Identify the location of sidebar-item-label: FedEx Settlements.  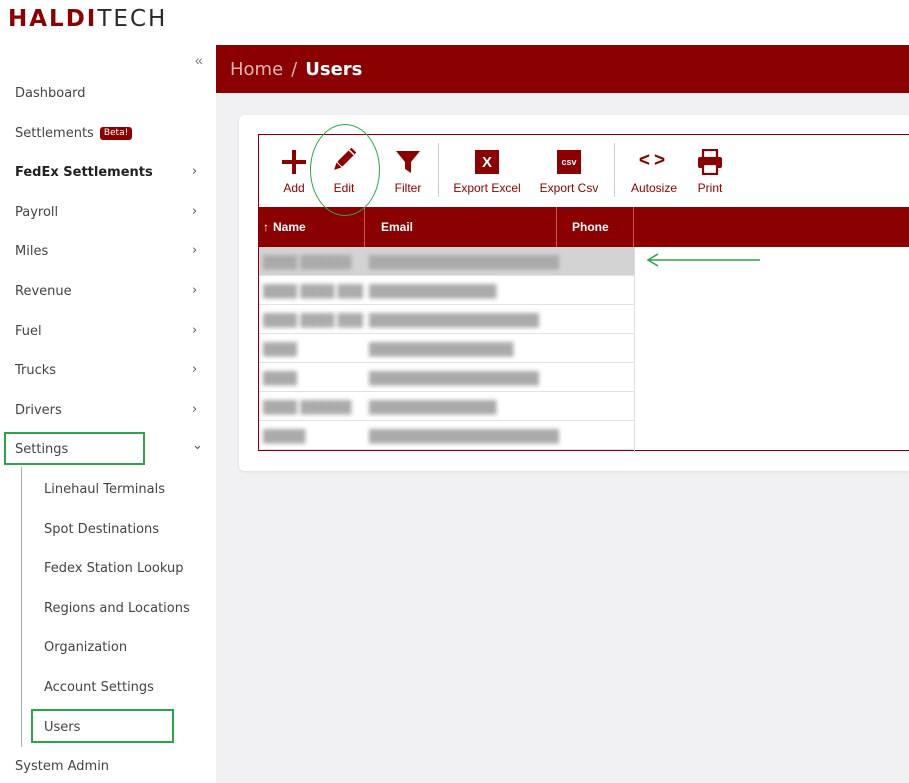
(84, 172).